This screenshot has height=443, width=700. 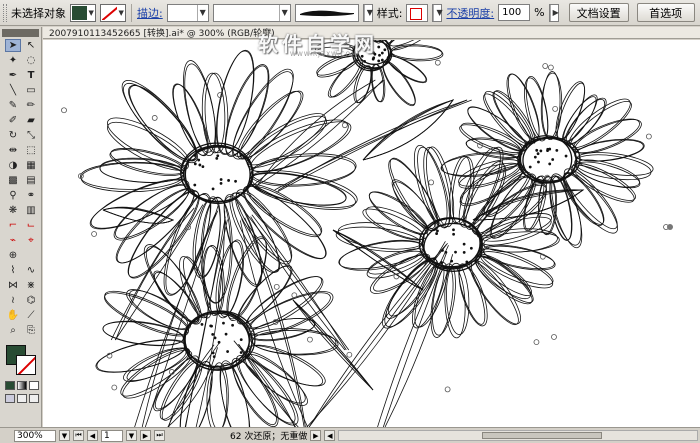 I want to click on stroke-color-button: ▼, so click(x=113, y=12).